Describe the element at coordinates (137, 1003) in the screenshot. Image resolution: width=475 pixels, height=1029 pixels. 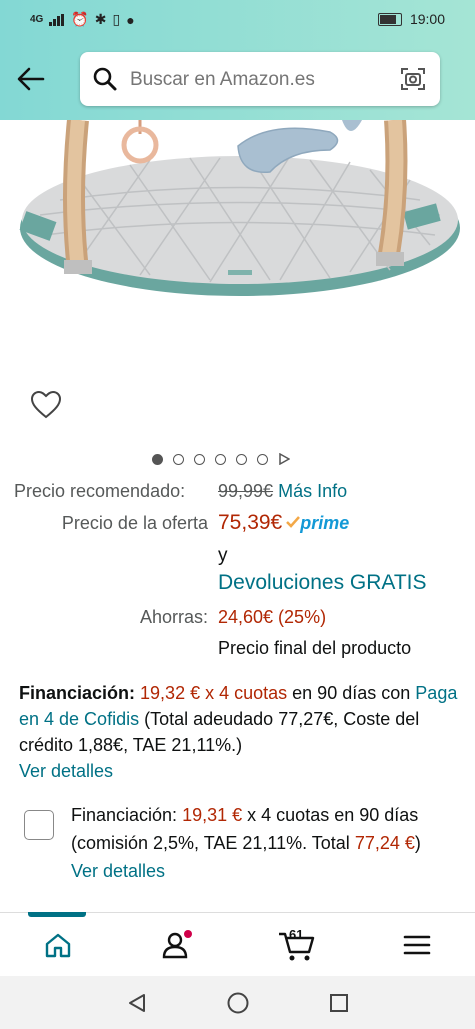
I see `system-back-icon` at that location.